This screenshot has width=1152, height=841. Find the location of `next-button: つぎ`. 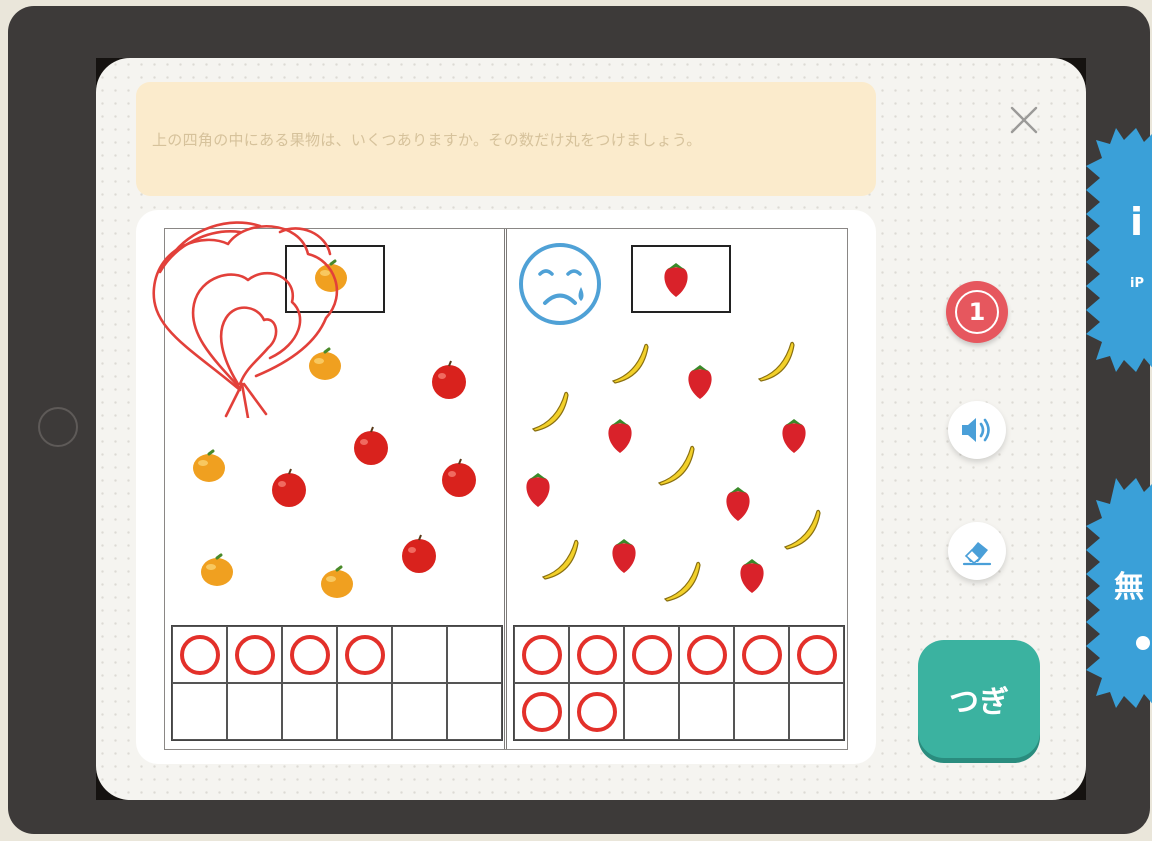

next-button: つぎ is located at coordinates (979, 699).